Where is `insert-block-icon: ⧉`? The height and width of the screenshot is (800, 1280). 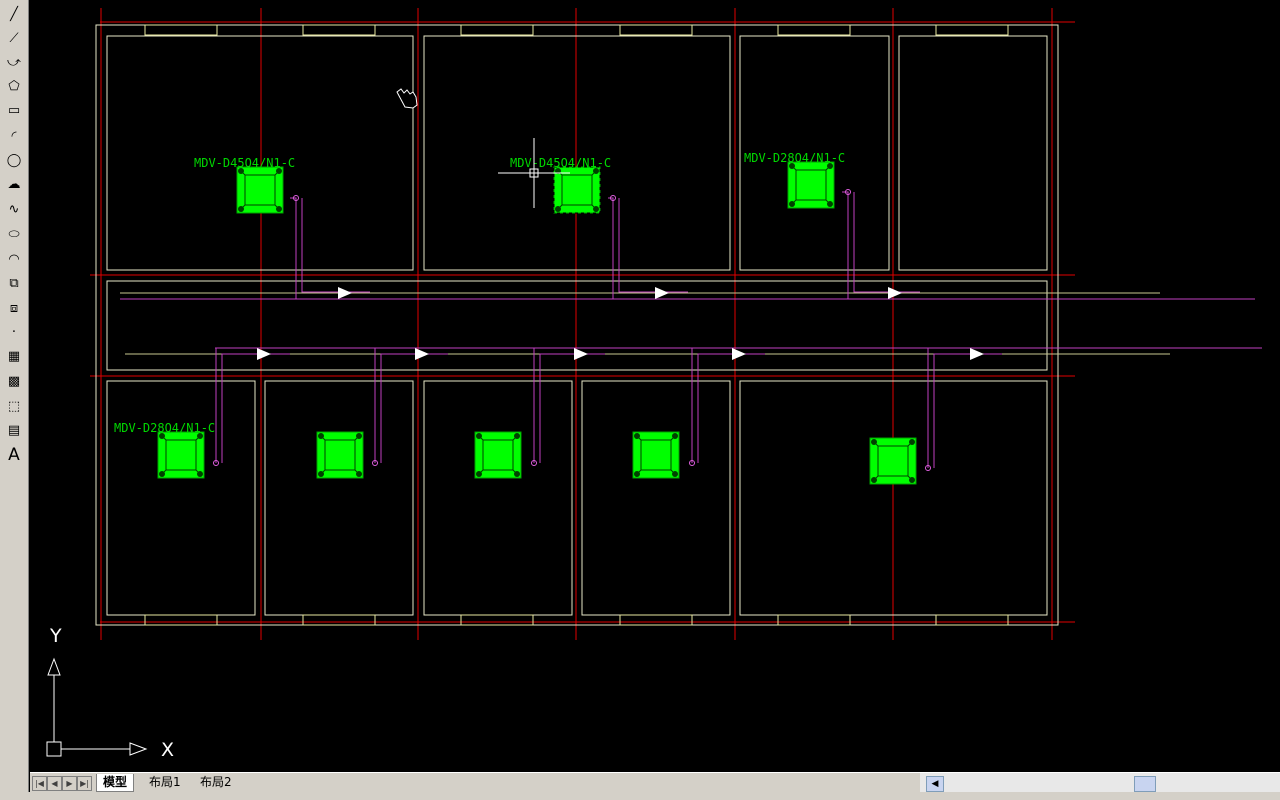
insert-block-icon: ⧉ is located at coordinates (14, 284).